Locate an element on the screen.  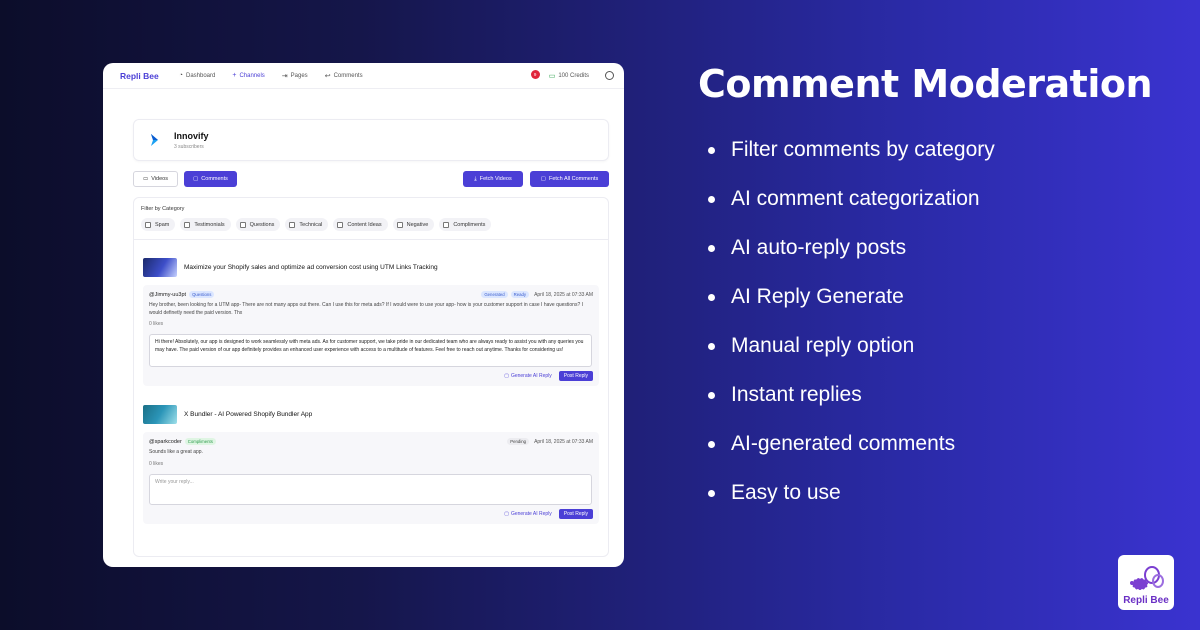
channel-name: Innovify is located at coordinates (191, 135).